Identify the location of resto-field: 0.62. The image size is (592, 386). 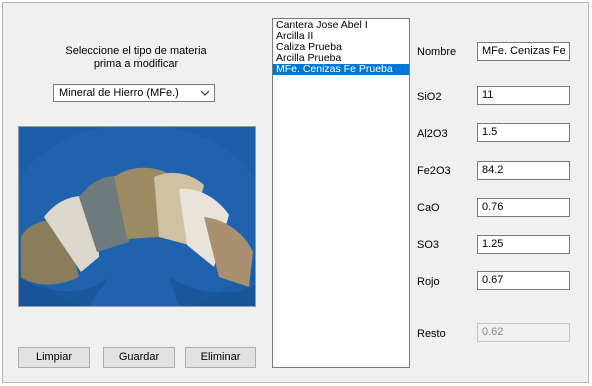
(523, 332).